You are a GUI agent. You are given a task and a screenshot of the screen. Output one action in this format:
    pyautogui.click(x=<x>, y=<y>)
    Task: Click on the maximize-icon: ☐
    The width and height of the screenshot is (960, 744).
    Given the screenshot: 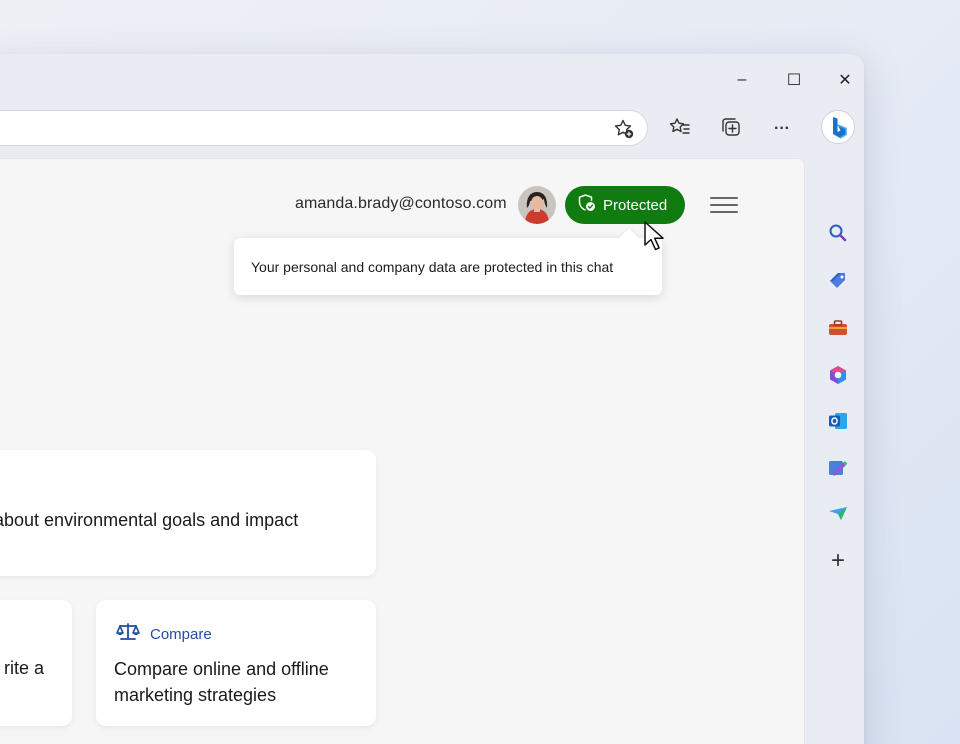 What is the action you would take?
    pyautogui.click(x=794, y=80)
    